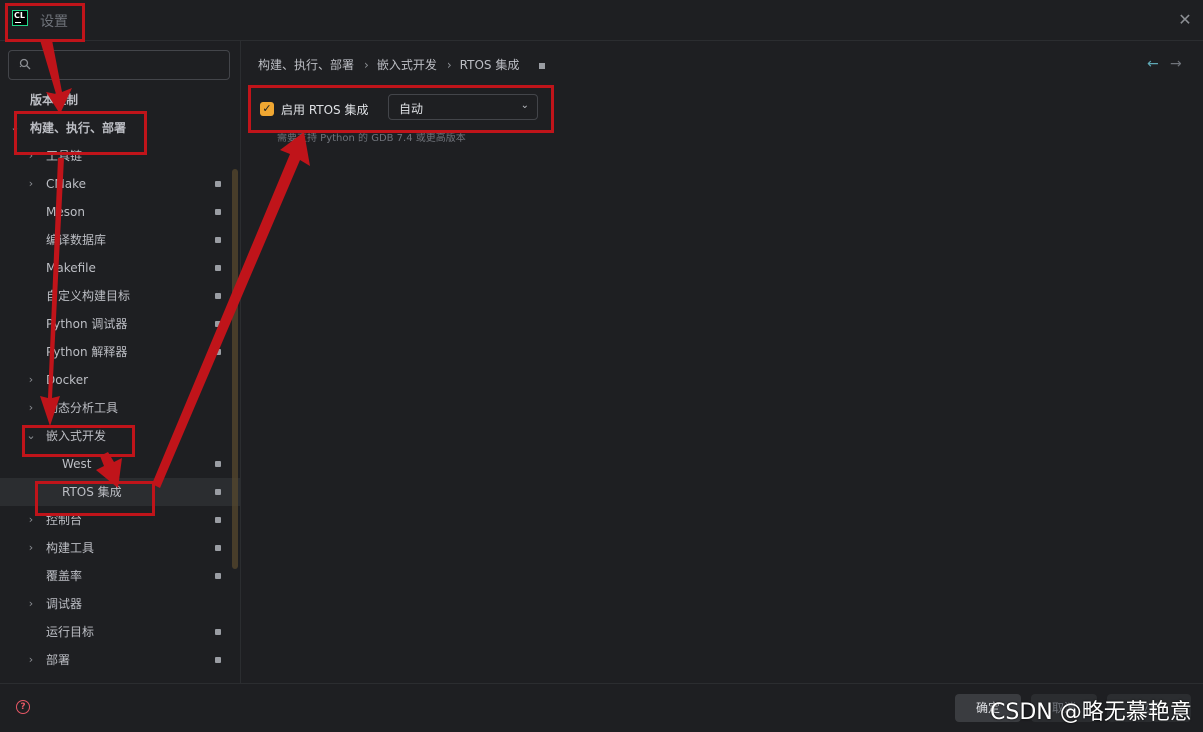  I want to click on rtos-mode-select: 自动 ⌄, so click(463, 107).